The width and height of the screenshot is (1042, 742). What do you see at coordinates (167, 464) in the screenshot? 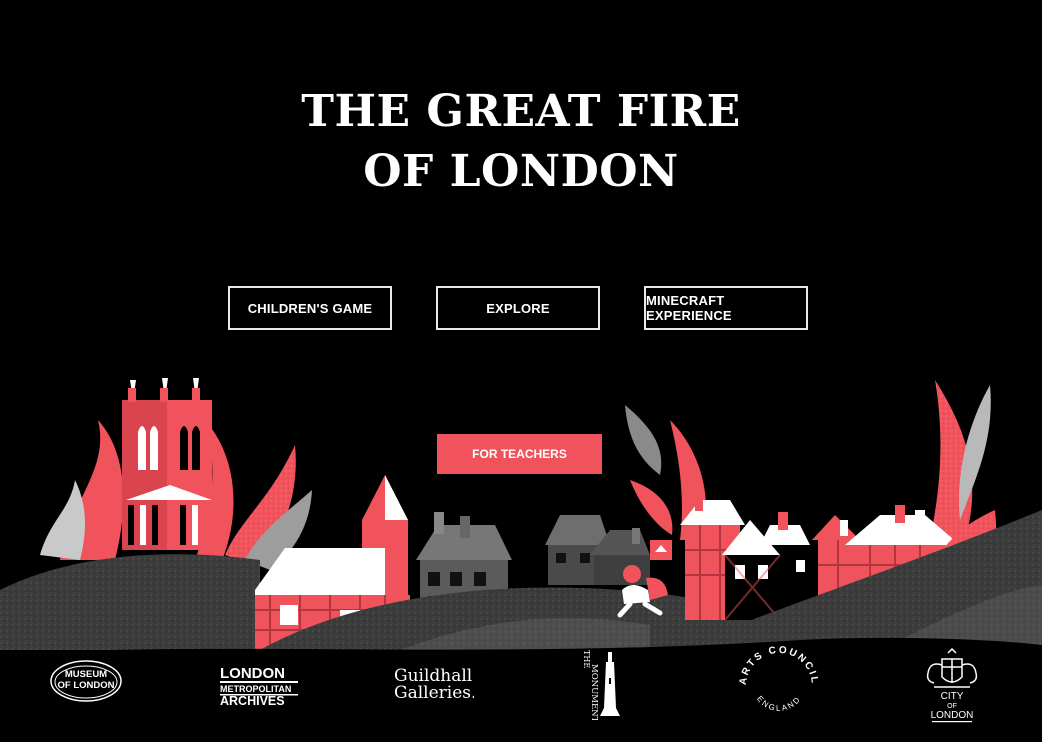
I see `church-tower` at bounding box center [167, 464].